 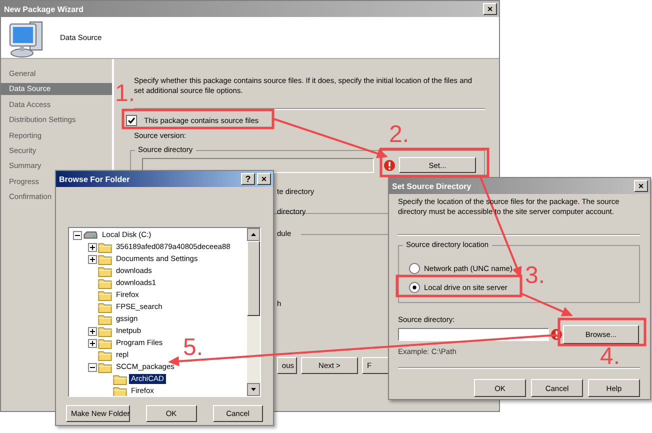 I want to click on window-title: Browse For Folder, so click(x=94, y=179).